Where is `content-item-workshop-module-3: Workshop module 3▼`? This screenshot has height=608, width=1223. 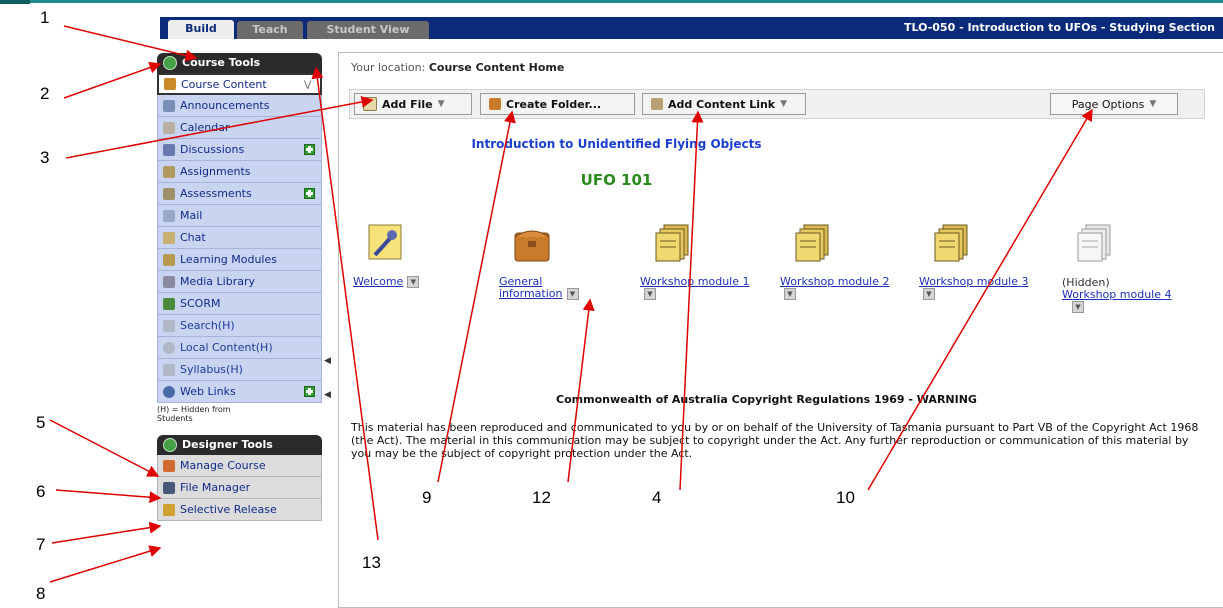 content-item-workshop-module-3: Workshop module 3▼ is located at coordinates (974, 261).